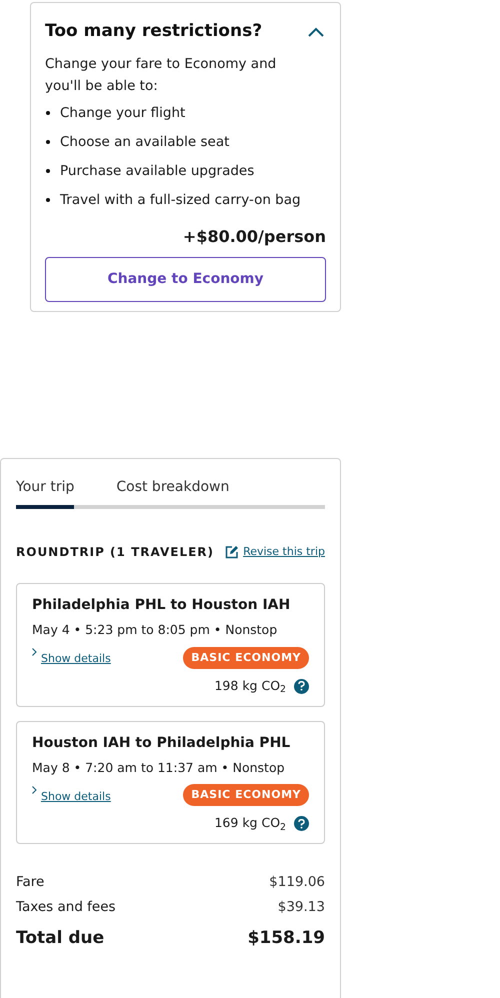 This screenshot has height=998, width=500. I want to click on tab: Your trip, so click(45, 493).